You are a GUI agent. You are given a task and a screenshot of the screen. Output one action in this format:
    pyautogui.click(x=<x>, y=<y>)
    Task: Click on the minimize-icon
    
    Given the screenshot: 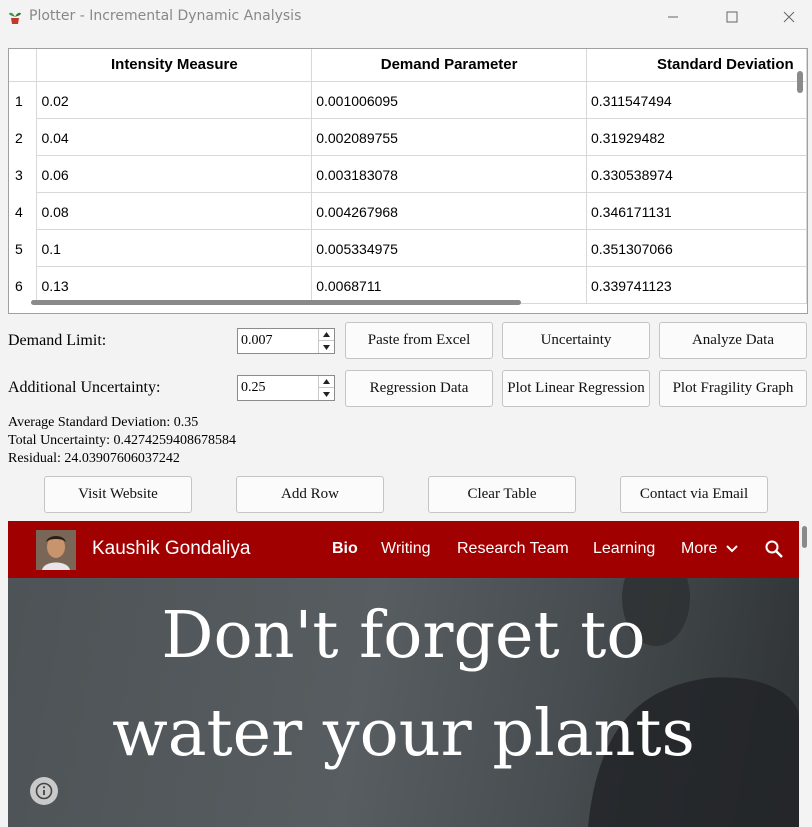 What is the action you would take?
    pyautogui.click(x=673, y=17)
    